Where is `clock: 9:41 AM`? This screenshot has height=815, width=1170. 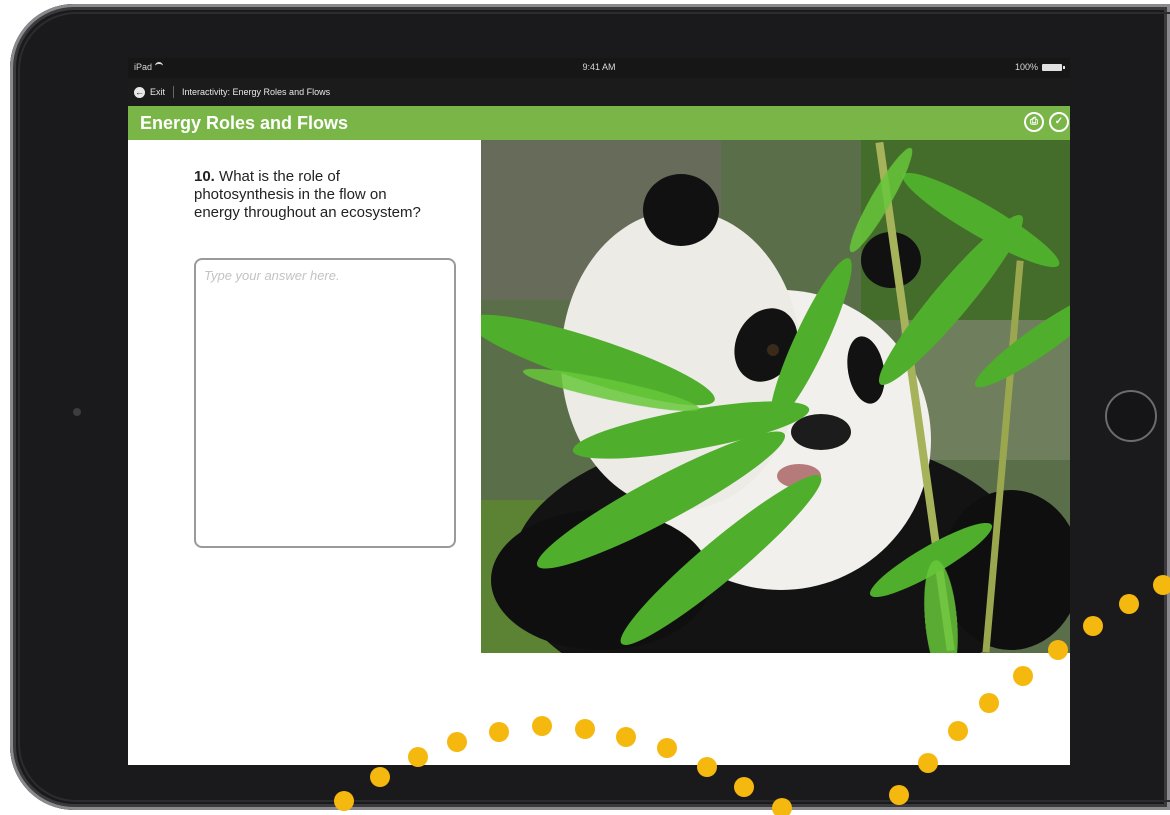
clock: 9:41 AM is located at coordinates (599, 67).